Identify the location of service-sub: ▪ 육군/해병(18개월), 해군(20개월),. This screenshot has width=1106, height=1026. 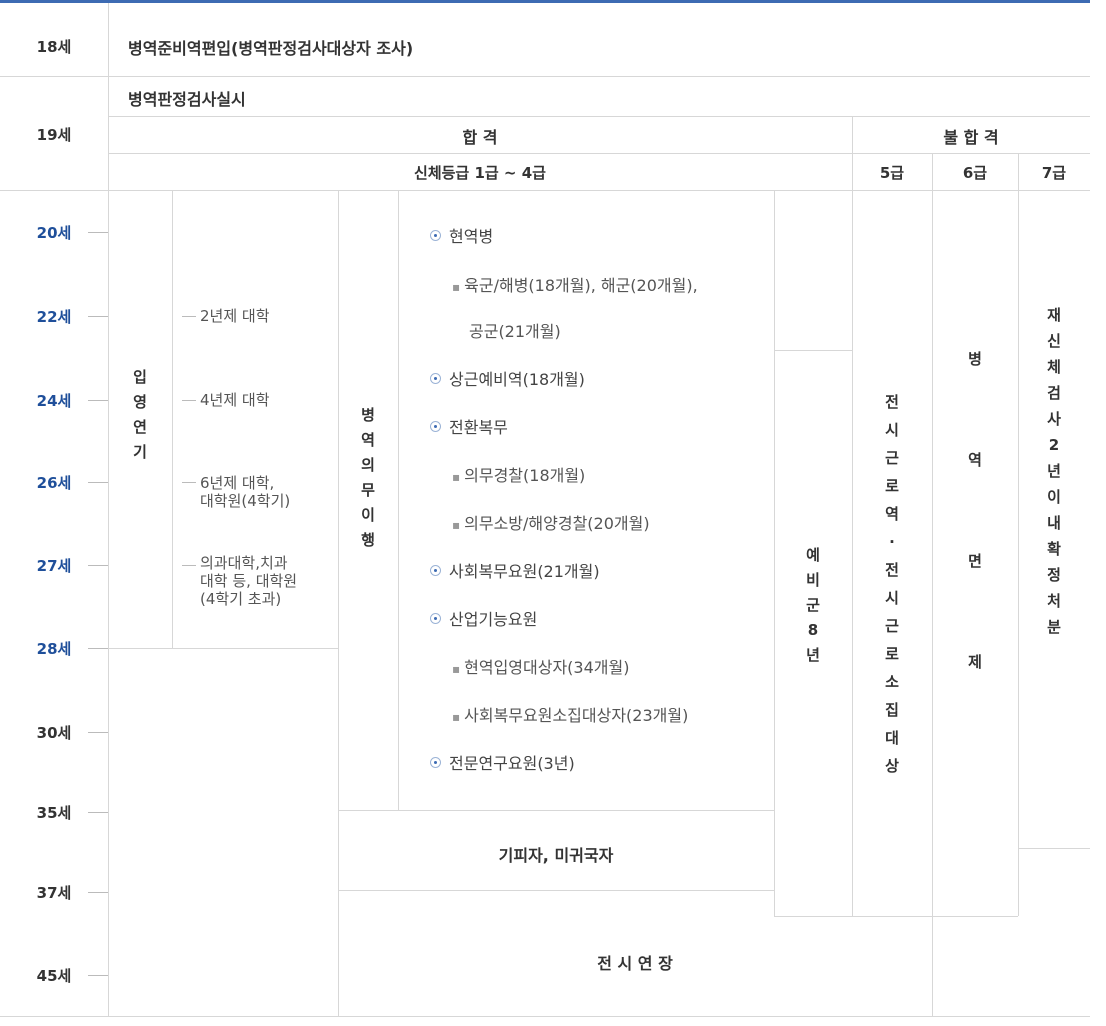
(575, 285).